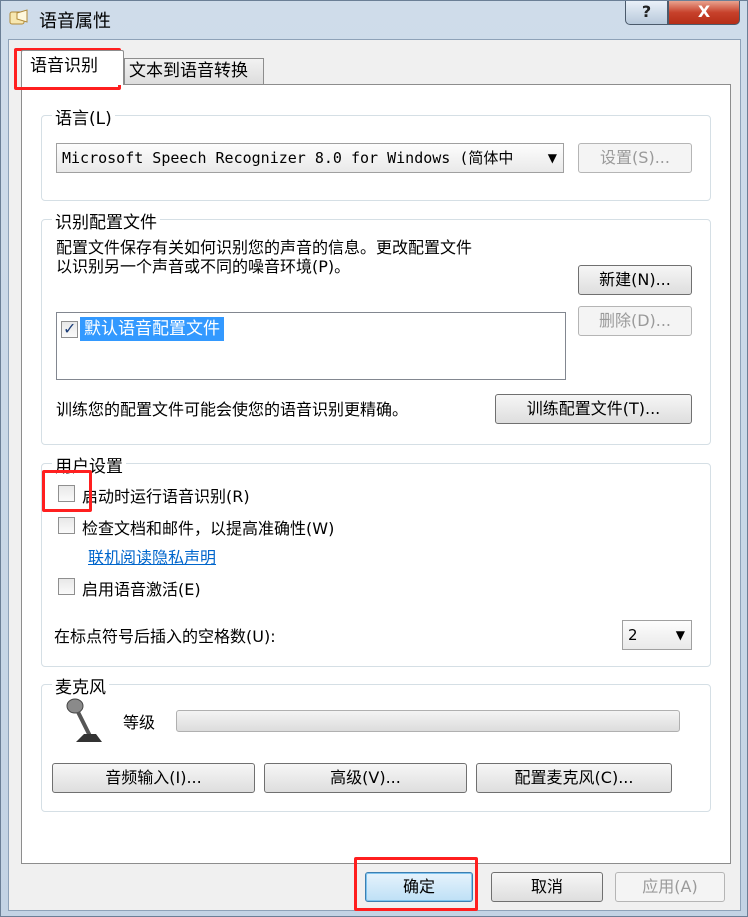  What do you see at coordinates (311, 346) in the screenshot?
I see `profile-list: 默认语音配置文件` at bounding box center [311, 346].